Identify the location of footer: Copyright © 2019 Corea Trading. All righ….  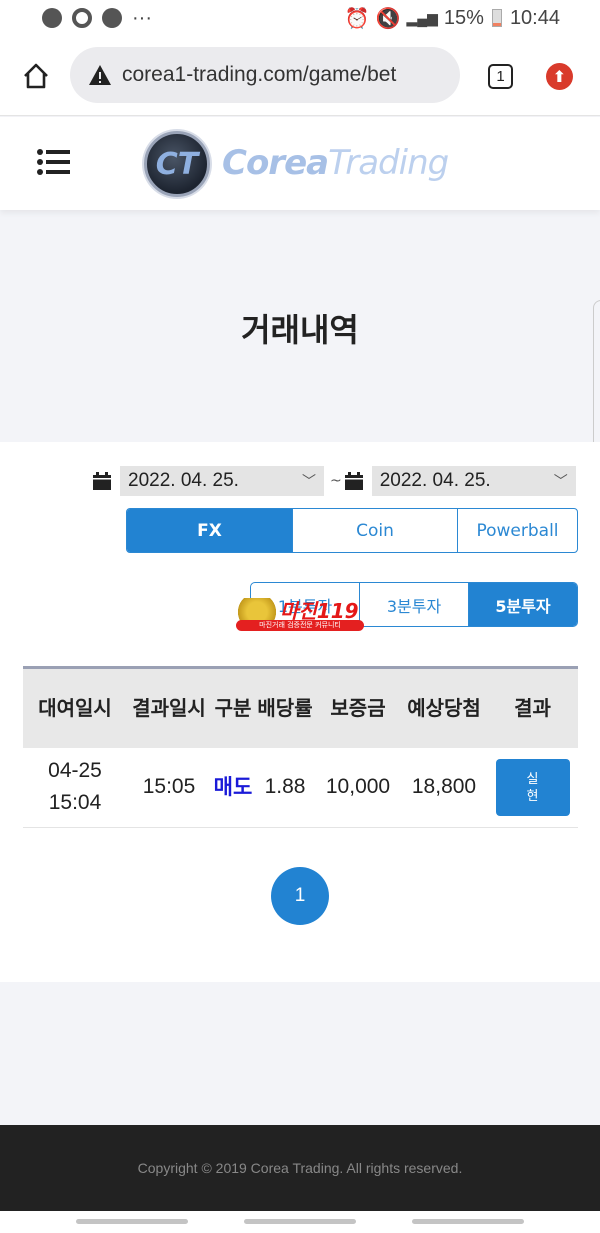
(300, 1168).